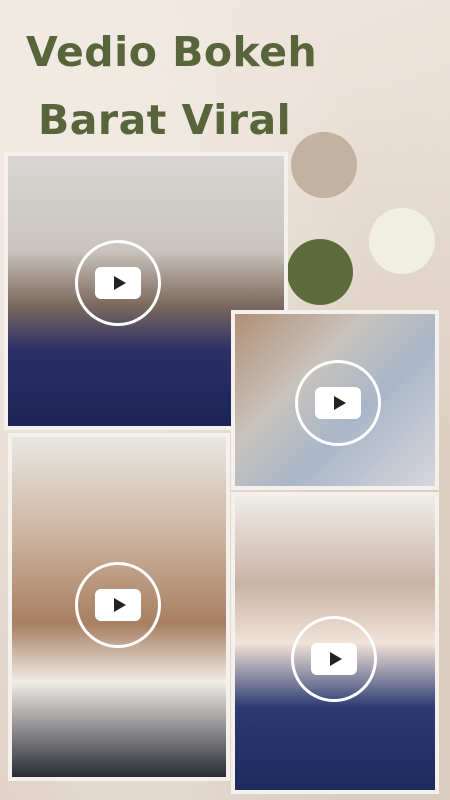 Image resolution: width=450 pixels, height=800 pixels. What do you see at coordinates (320, 272) in the screenshot?
I see `color-swatch-green` at bounding box center [320, 272].